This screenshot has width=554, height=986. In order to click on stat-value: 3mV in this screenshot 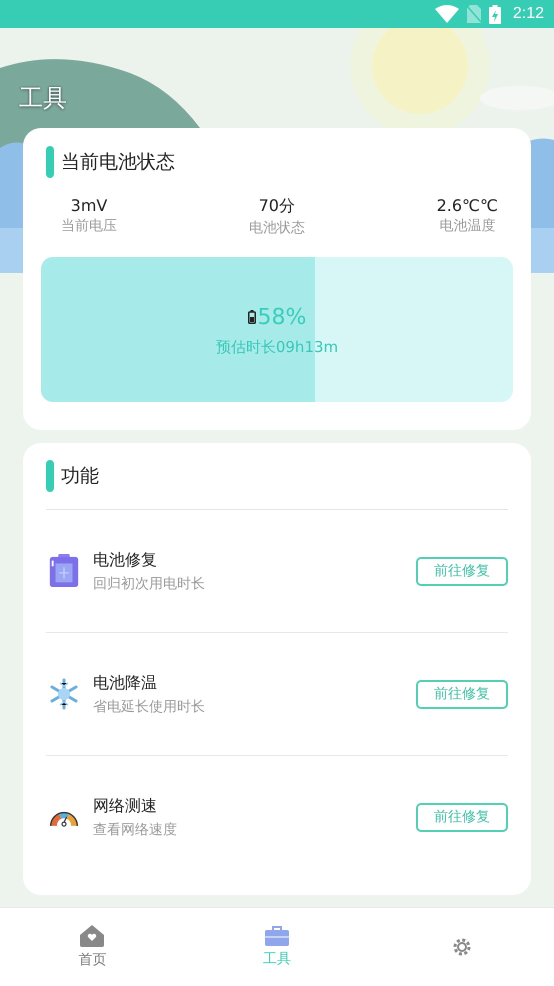, I will do `click(89, 205)`.